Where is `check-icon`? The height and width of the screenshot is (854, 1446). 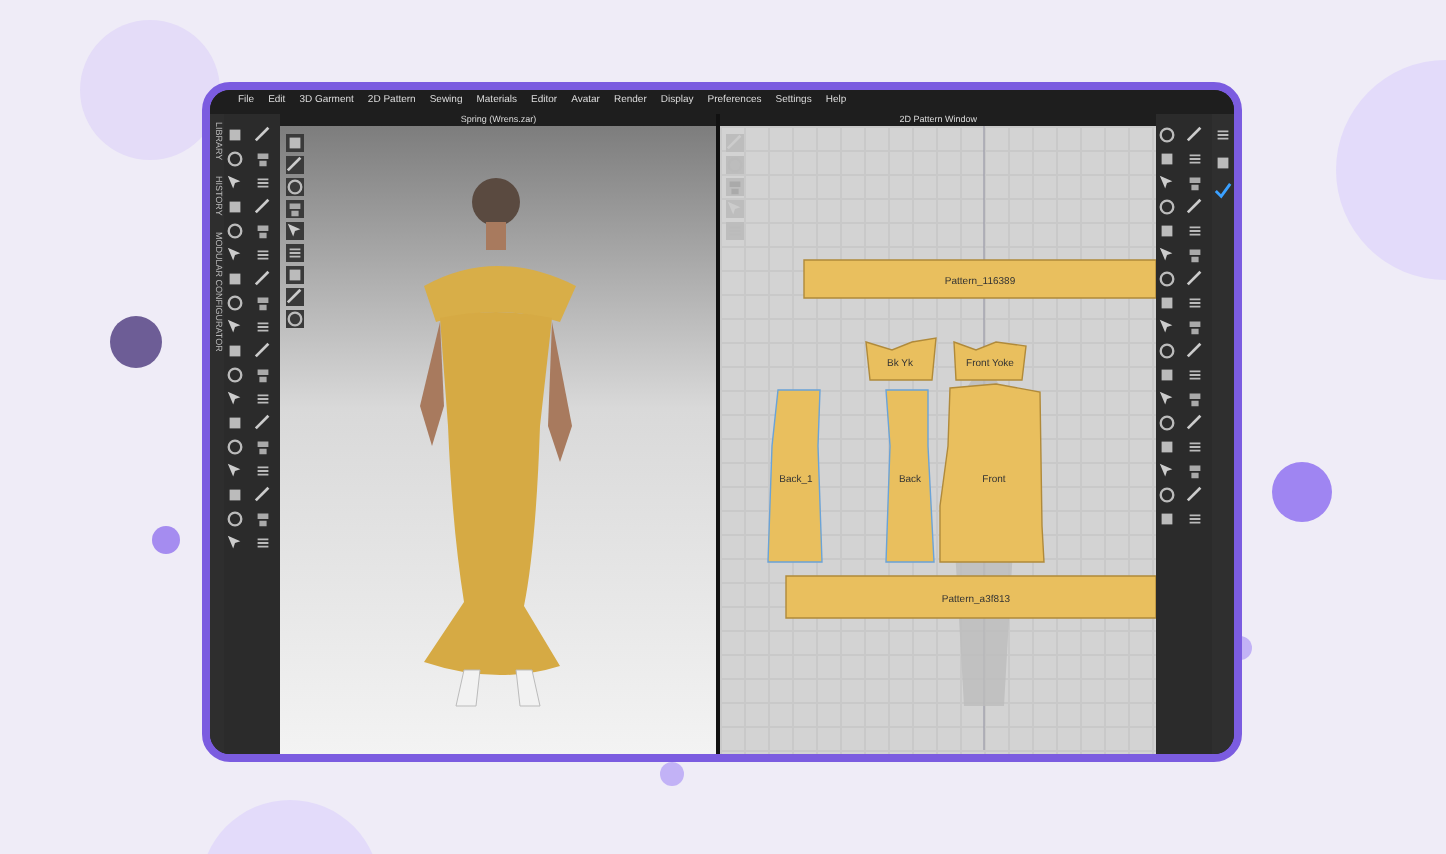 check-icon is located at coordinates (1223, 191).